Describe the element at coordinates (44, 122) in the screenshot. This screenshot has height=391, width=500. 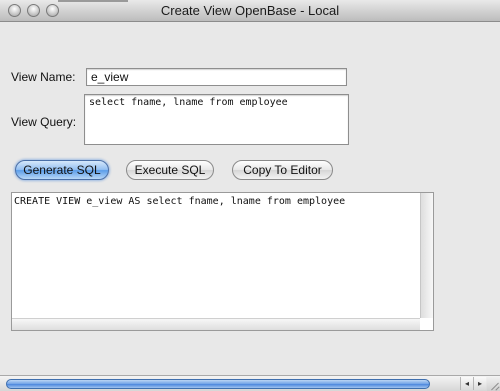
I see `view-query-label: View Query:` at that location.